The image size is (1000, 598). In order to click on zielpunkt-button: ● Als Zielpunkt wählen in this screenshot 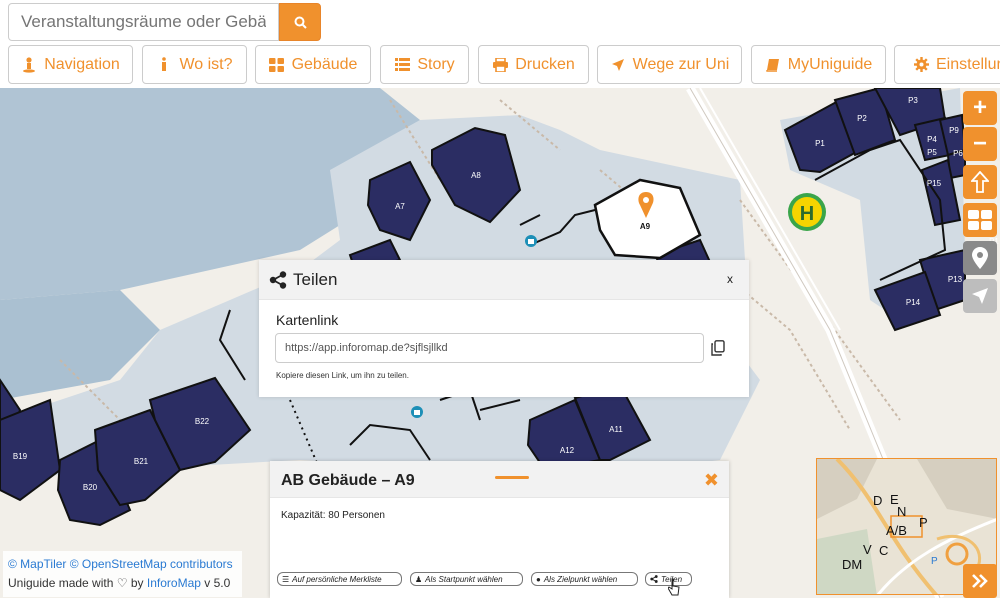, I will do `click(584, 579)`.